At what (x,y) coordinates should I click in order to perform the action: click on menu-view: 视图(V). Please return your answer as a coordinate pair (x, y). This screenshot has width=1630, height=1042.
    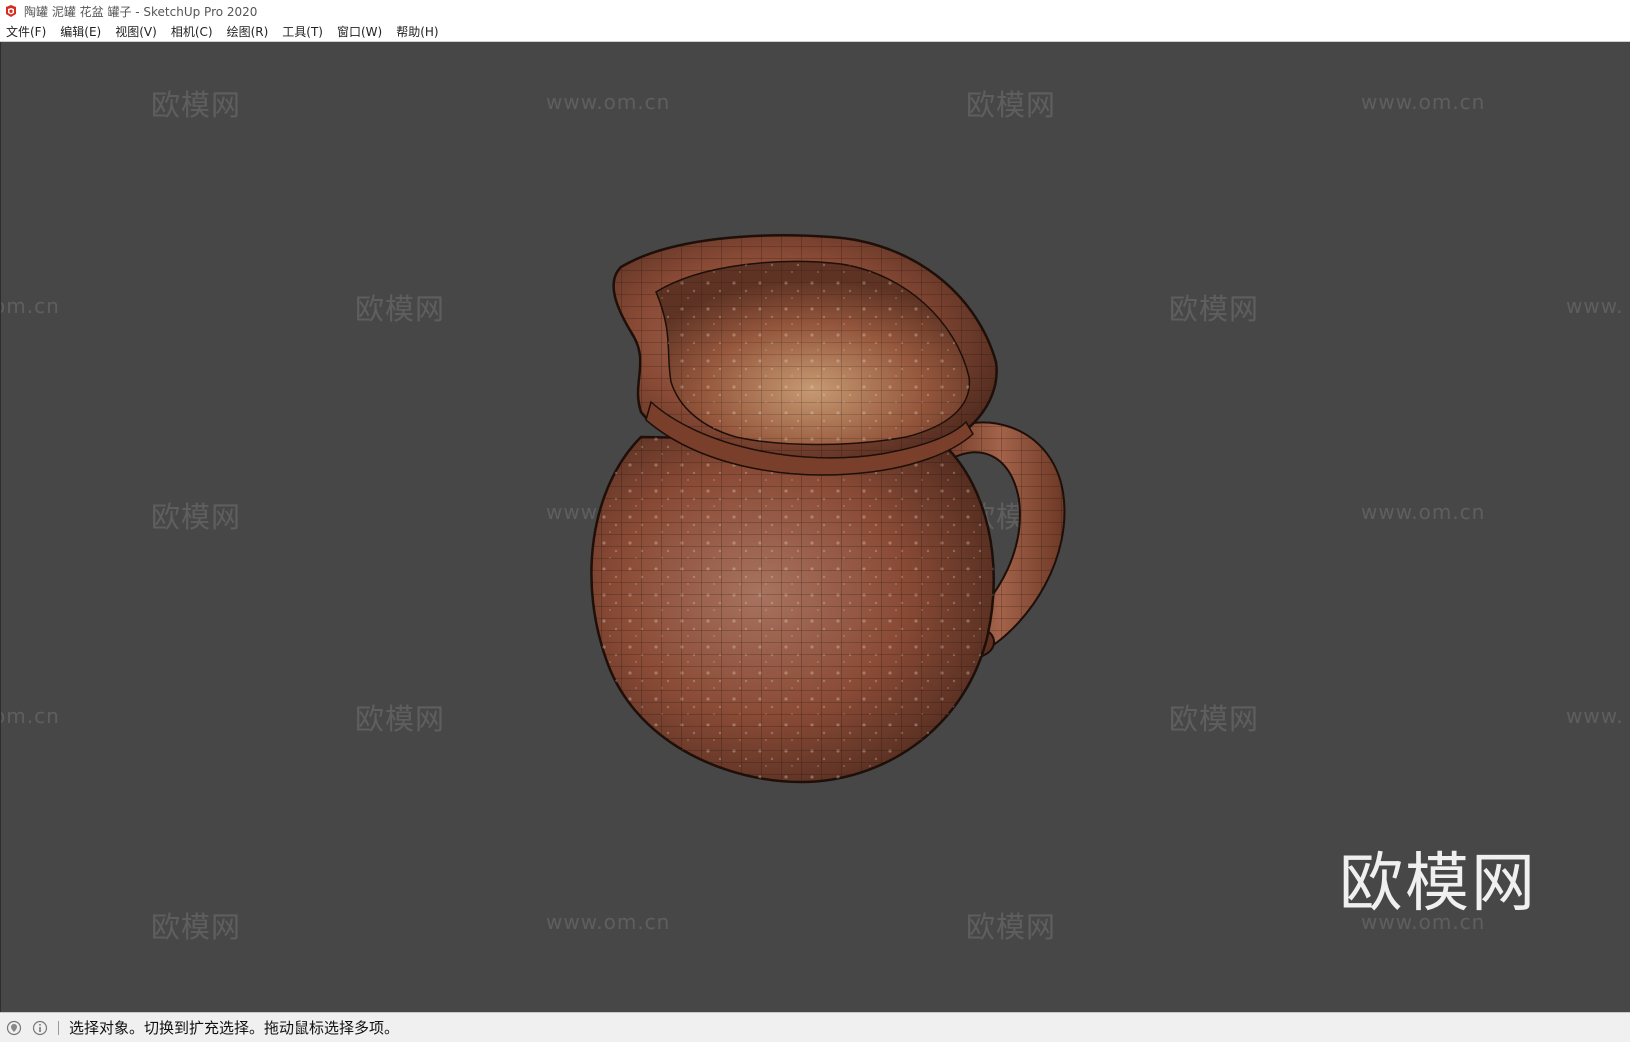
    Looking at the image, I should click on (136, 32).